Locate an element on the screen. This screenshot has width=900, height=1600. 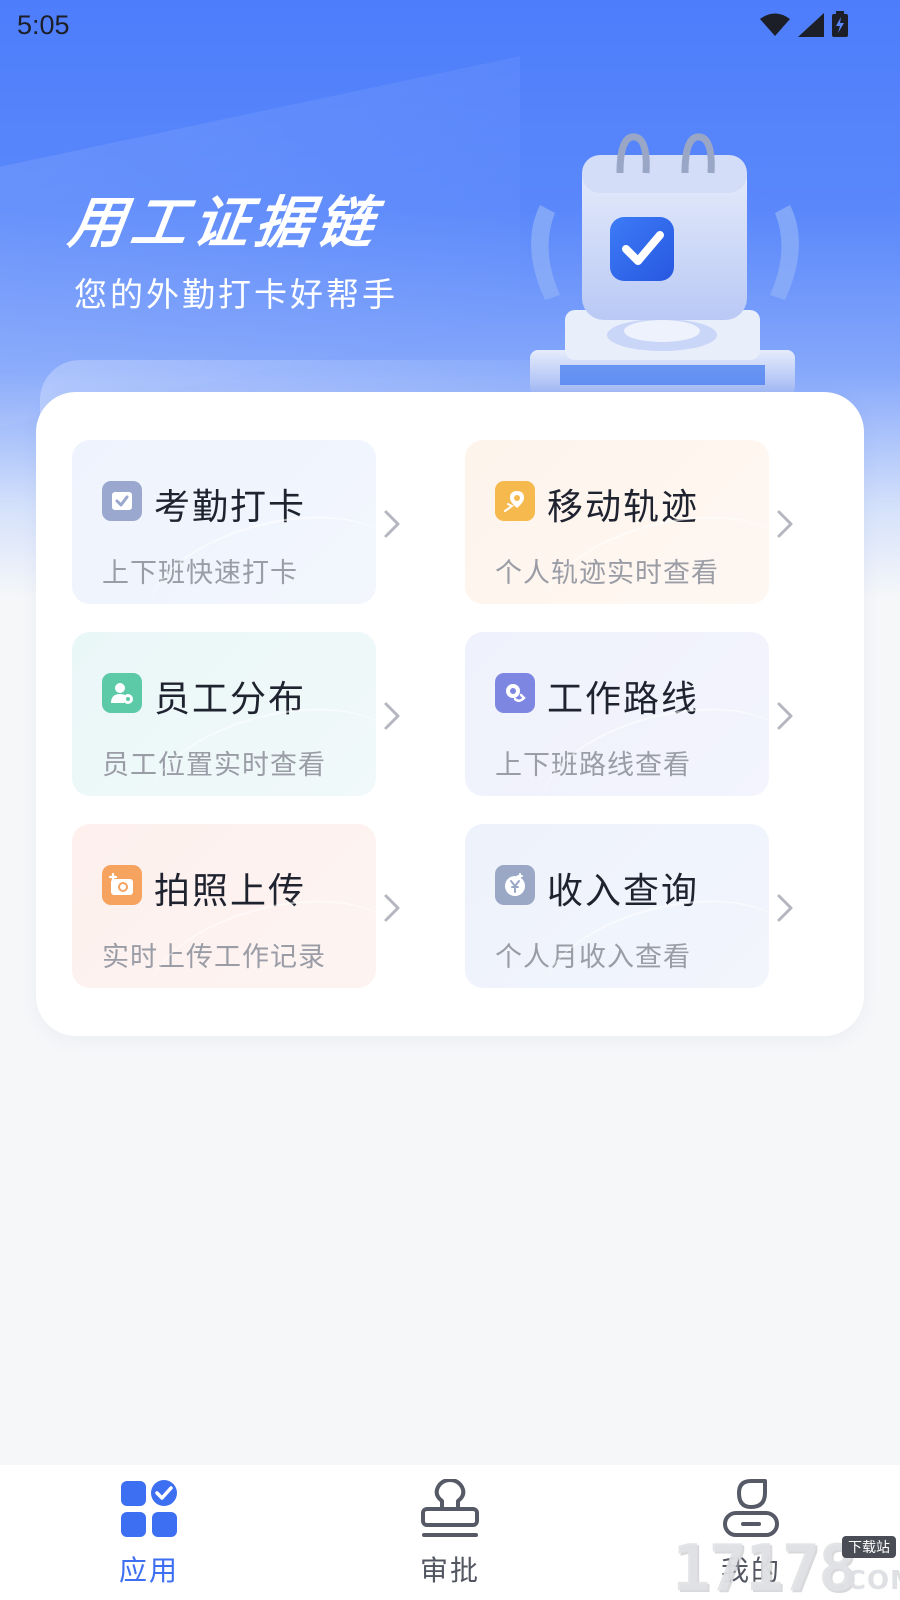
feature-title: 工作路线 is located at coordinates (623, 699).